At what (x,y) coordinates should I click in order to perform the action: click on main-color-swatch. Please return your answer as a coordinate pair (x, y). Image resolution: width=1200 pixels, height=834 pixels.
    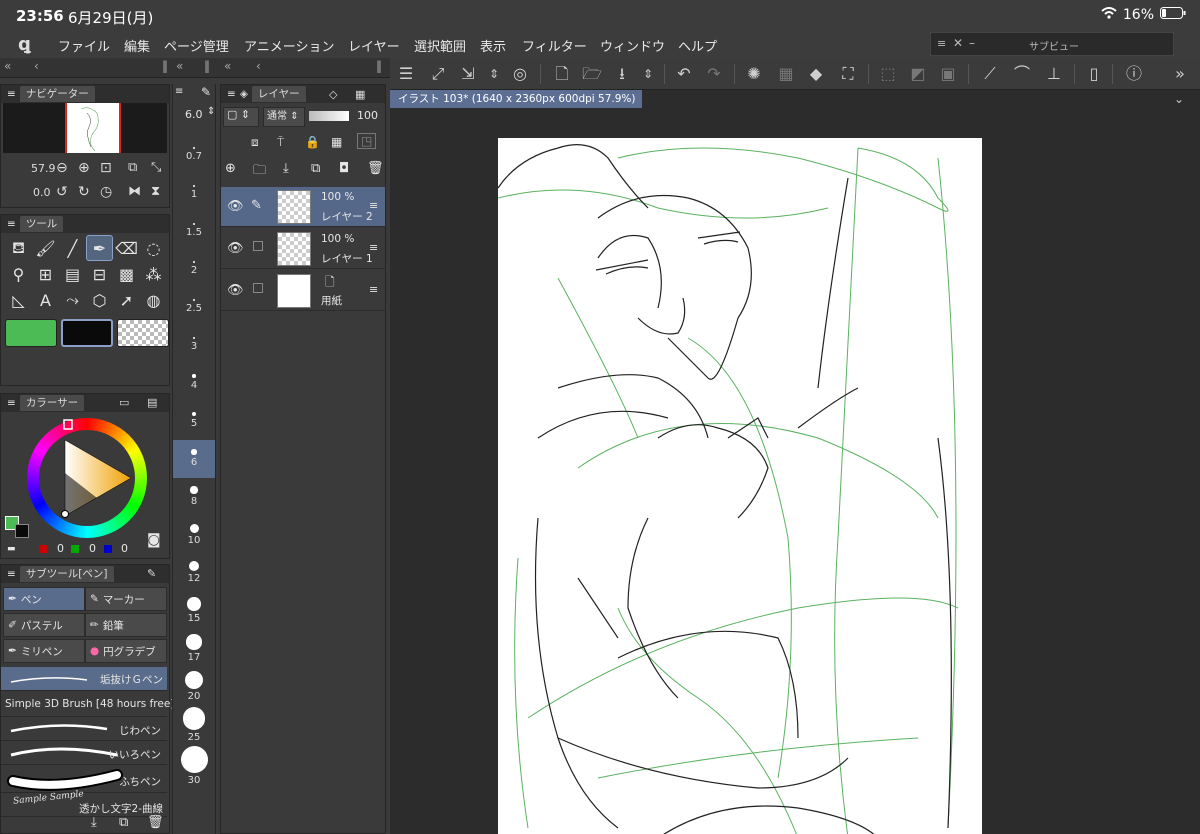
    Looking at the image, I should click on (31, 333).